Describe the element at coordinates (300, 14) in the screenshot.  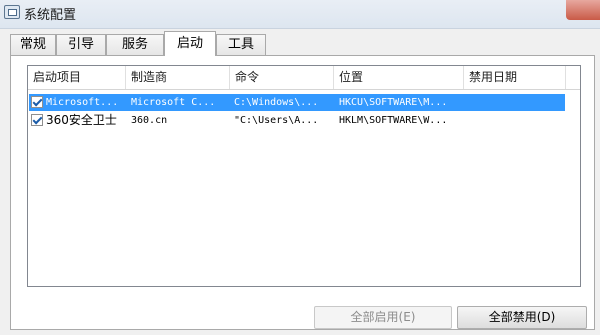
I see `title-bar: 系统配置` at that location.